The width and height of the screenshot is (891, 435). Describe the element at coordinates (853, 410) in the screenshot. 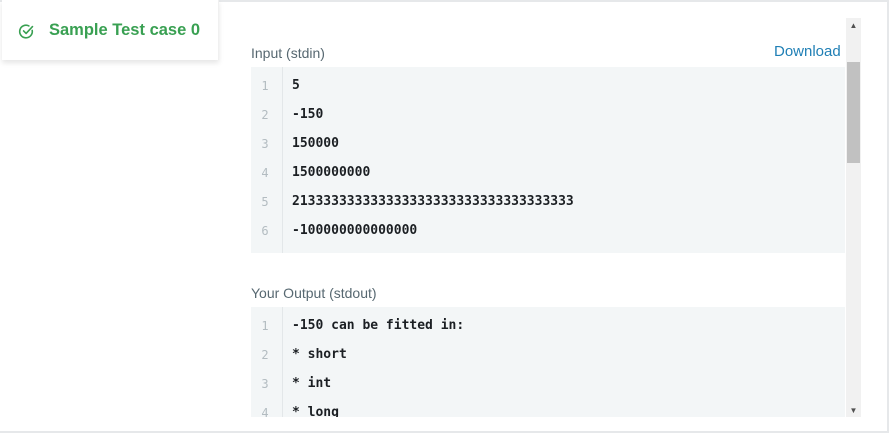

I see `arrow-down-icon: ▼` at that location.